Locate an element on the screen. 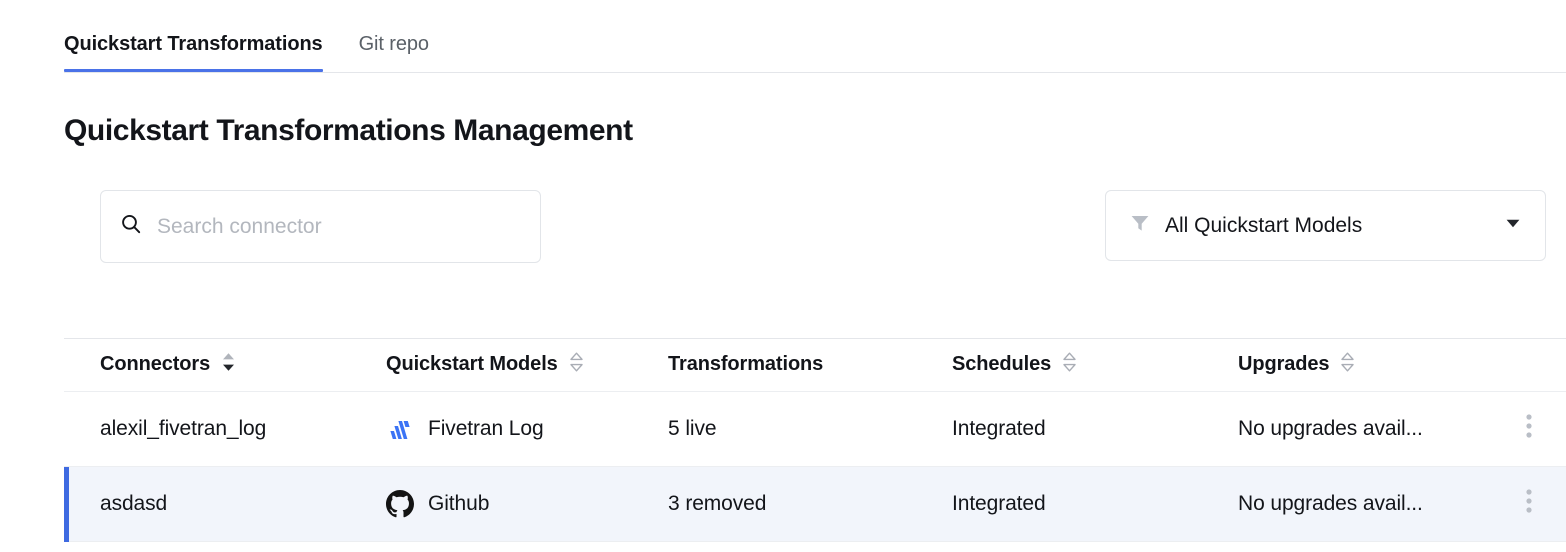 This screenshot has height=552, width=1566. cell-transformations: 5 live is located at coordinates (774, 429).